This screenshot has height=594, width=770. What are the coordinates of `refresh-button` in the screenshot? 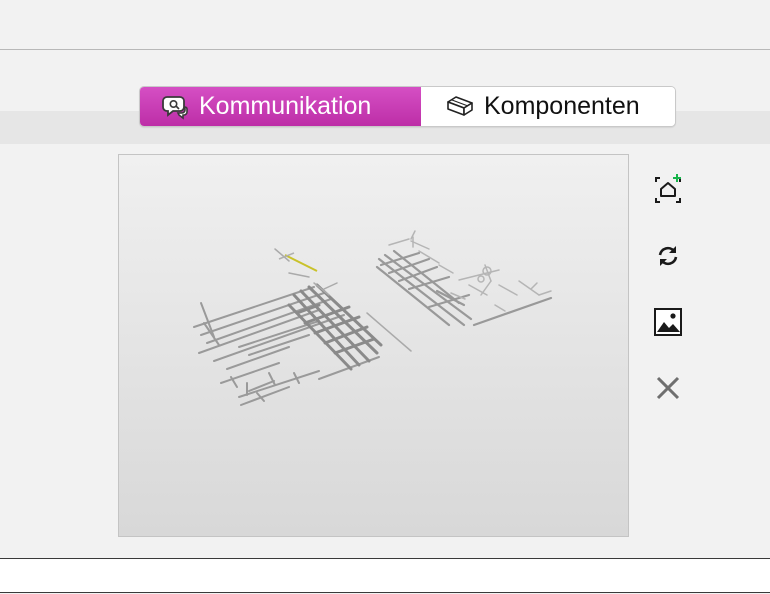 It's located at (668, 258).